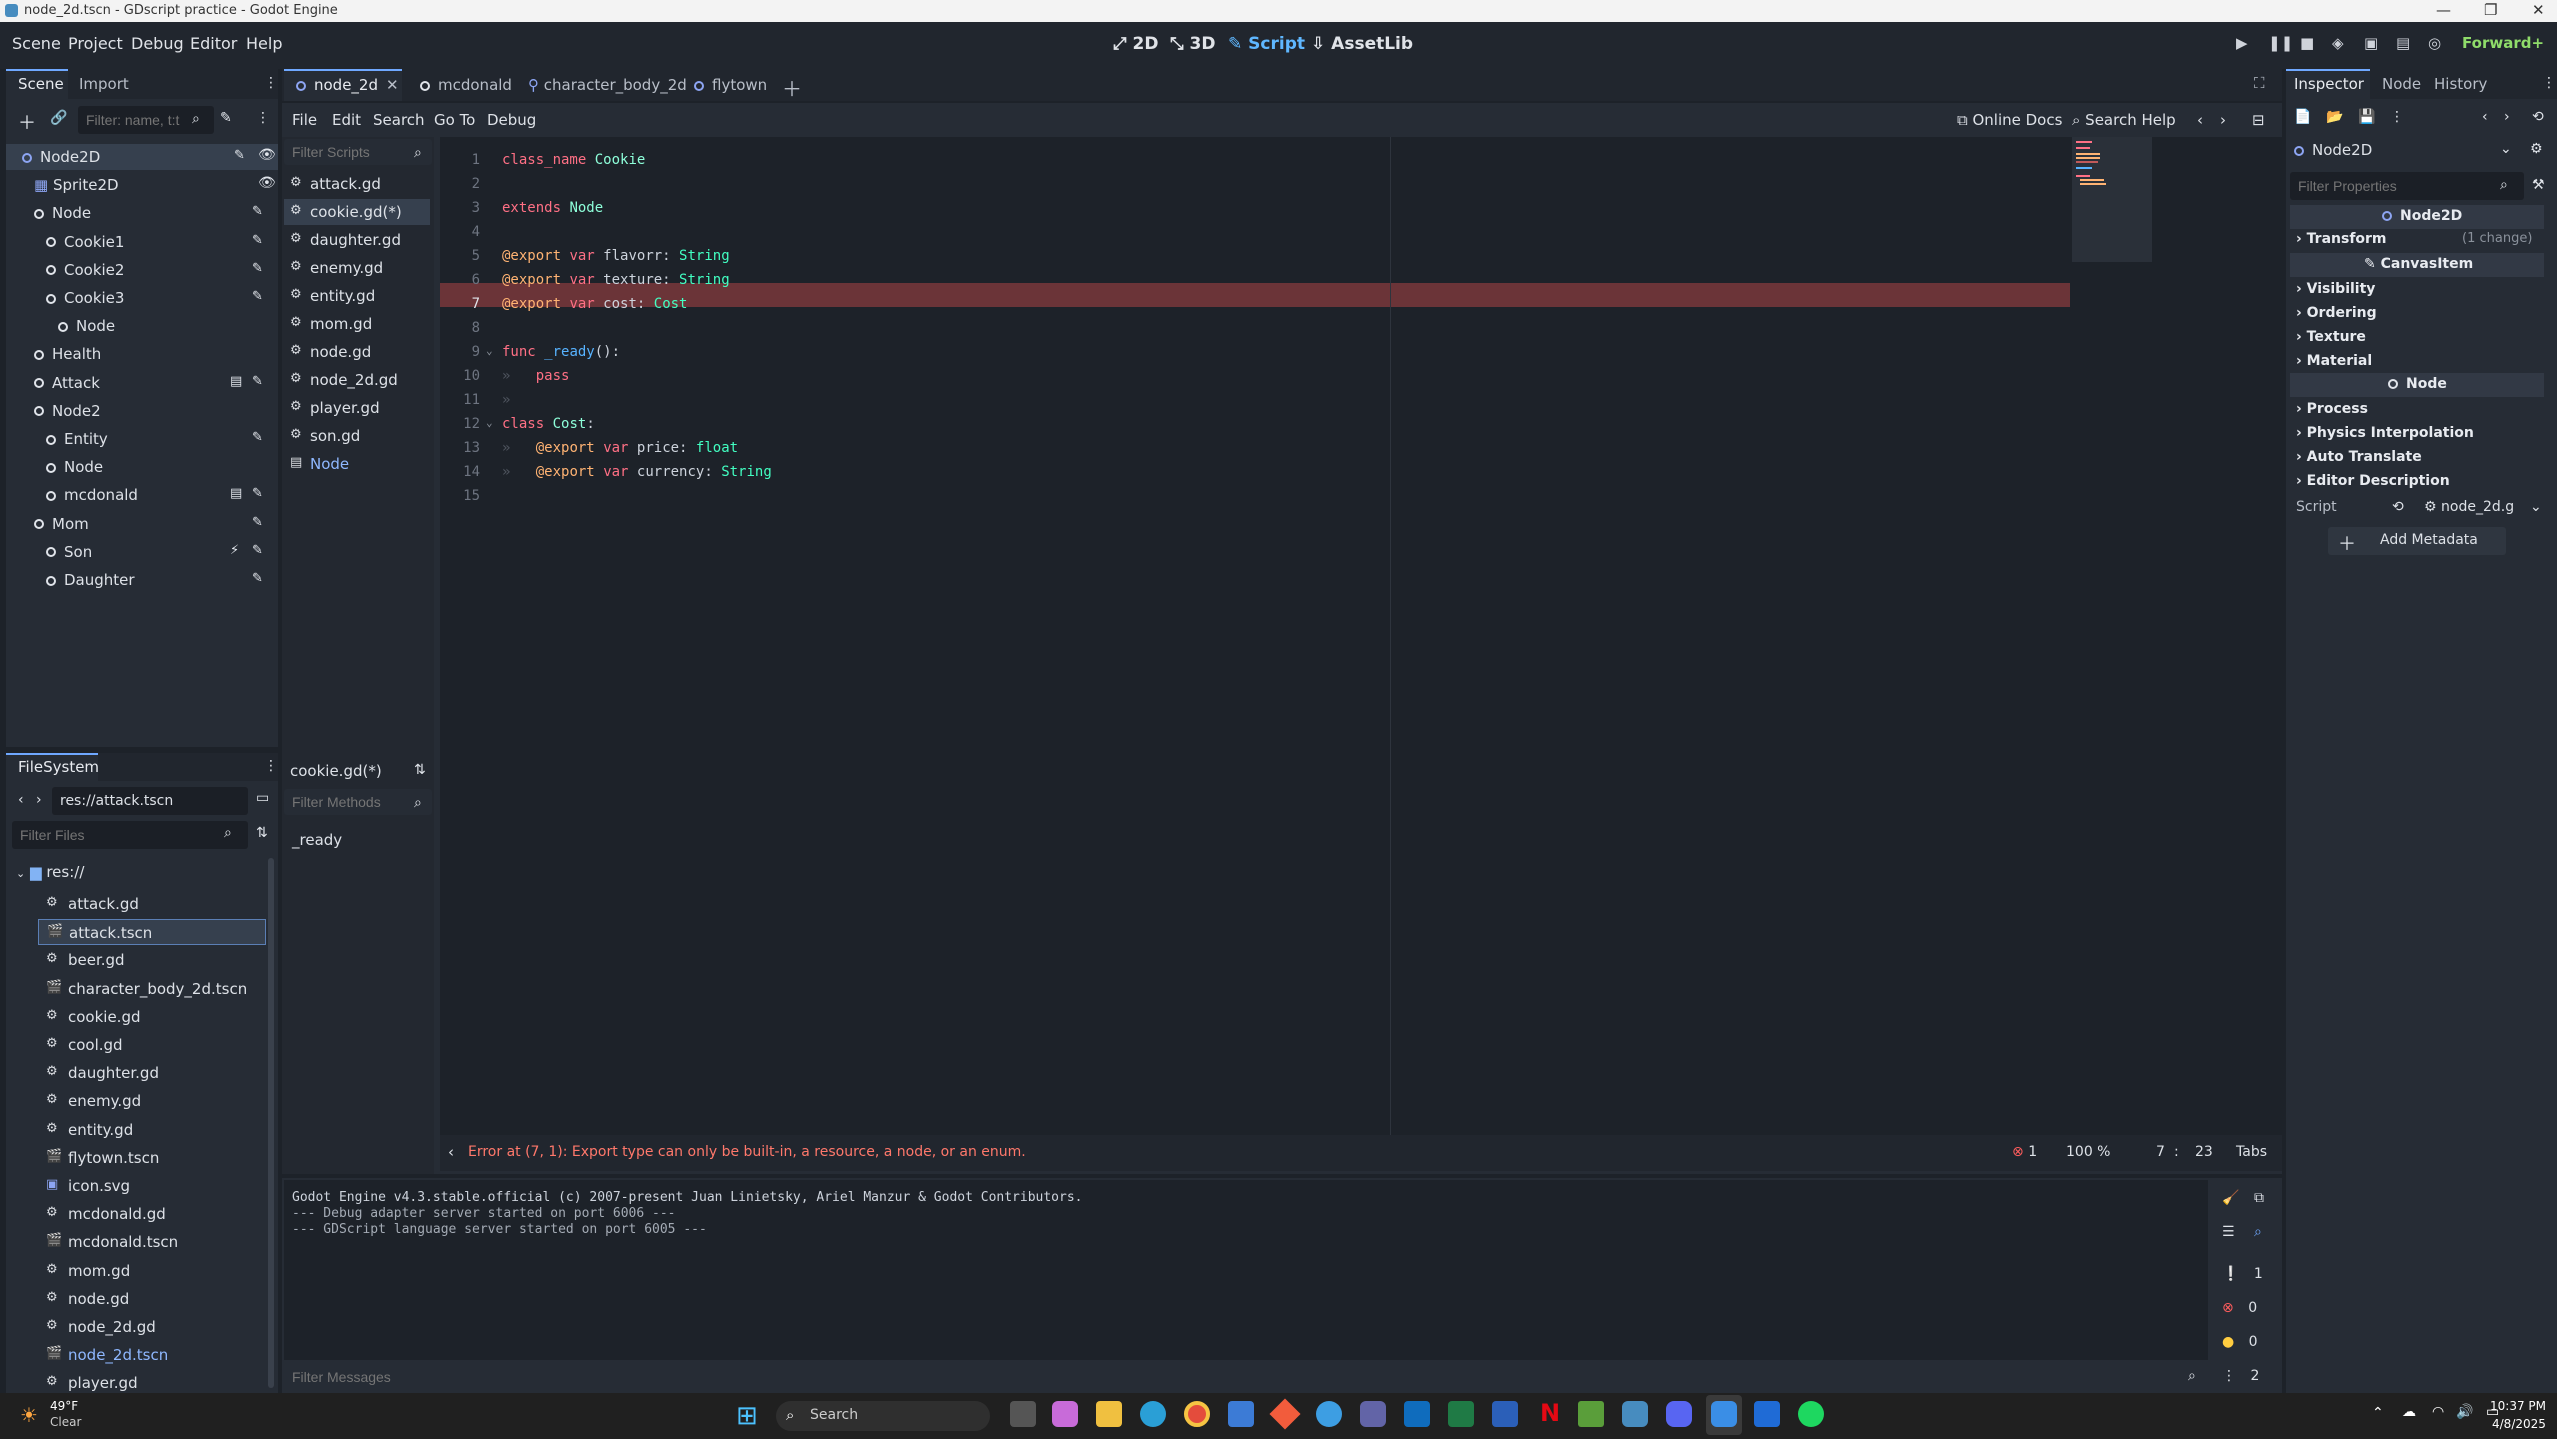 Image resolution: width=2557 pixels, height=1439 pixels. What do you see at coordinates (262, 798) in the screenshot?
I see `toggle-split-icon: ▭` at bounding box center [262, 798].